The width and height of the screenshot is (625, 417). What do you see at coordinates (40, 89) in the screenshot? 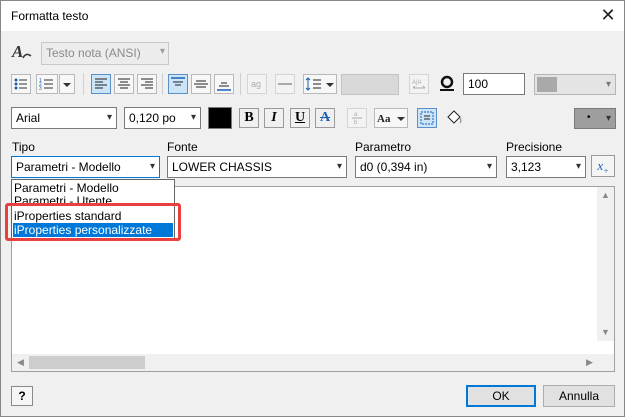
I see `svg-text: 3` at bounding box center [40, 89].